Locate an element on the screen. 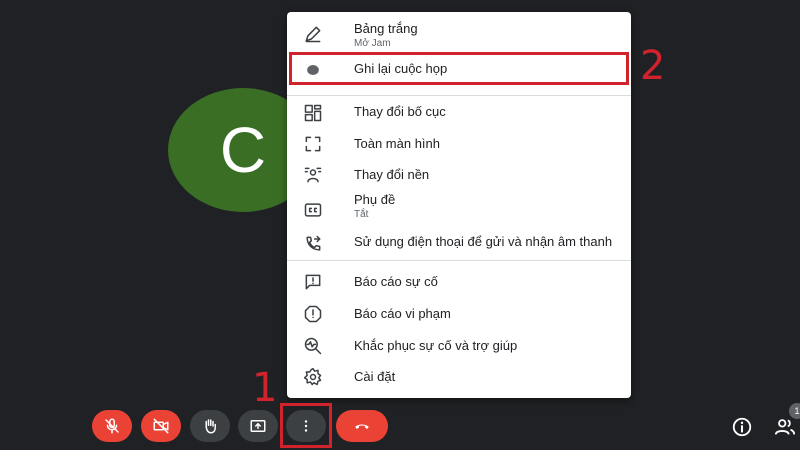 This screenshot has height=450, width=800. mic-toggle-button is located at coordinates (112, 426).